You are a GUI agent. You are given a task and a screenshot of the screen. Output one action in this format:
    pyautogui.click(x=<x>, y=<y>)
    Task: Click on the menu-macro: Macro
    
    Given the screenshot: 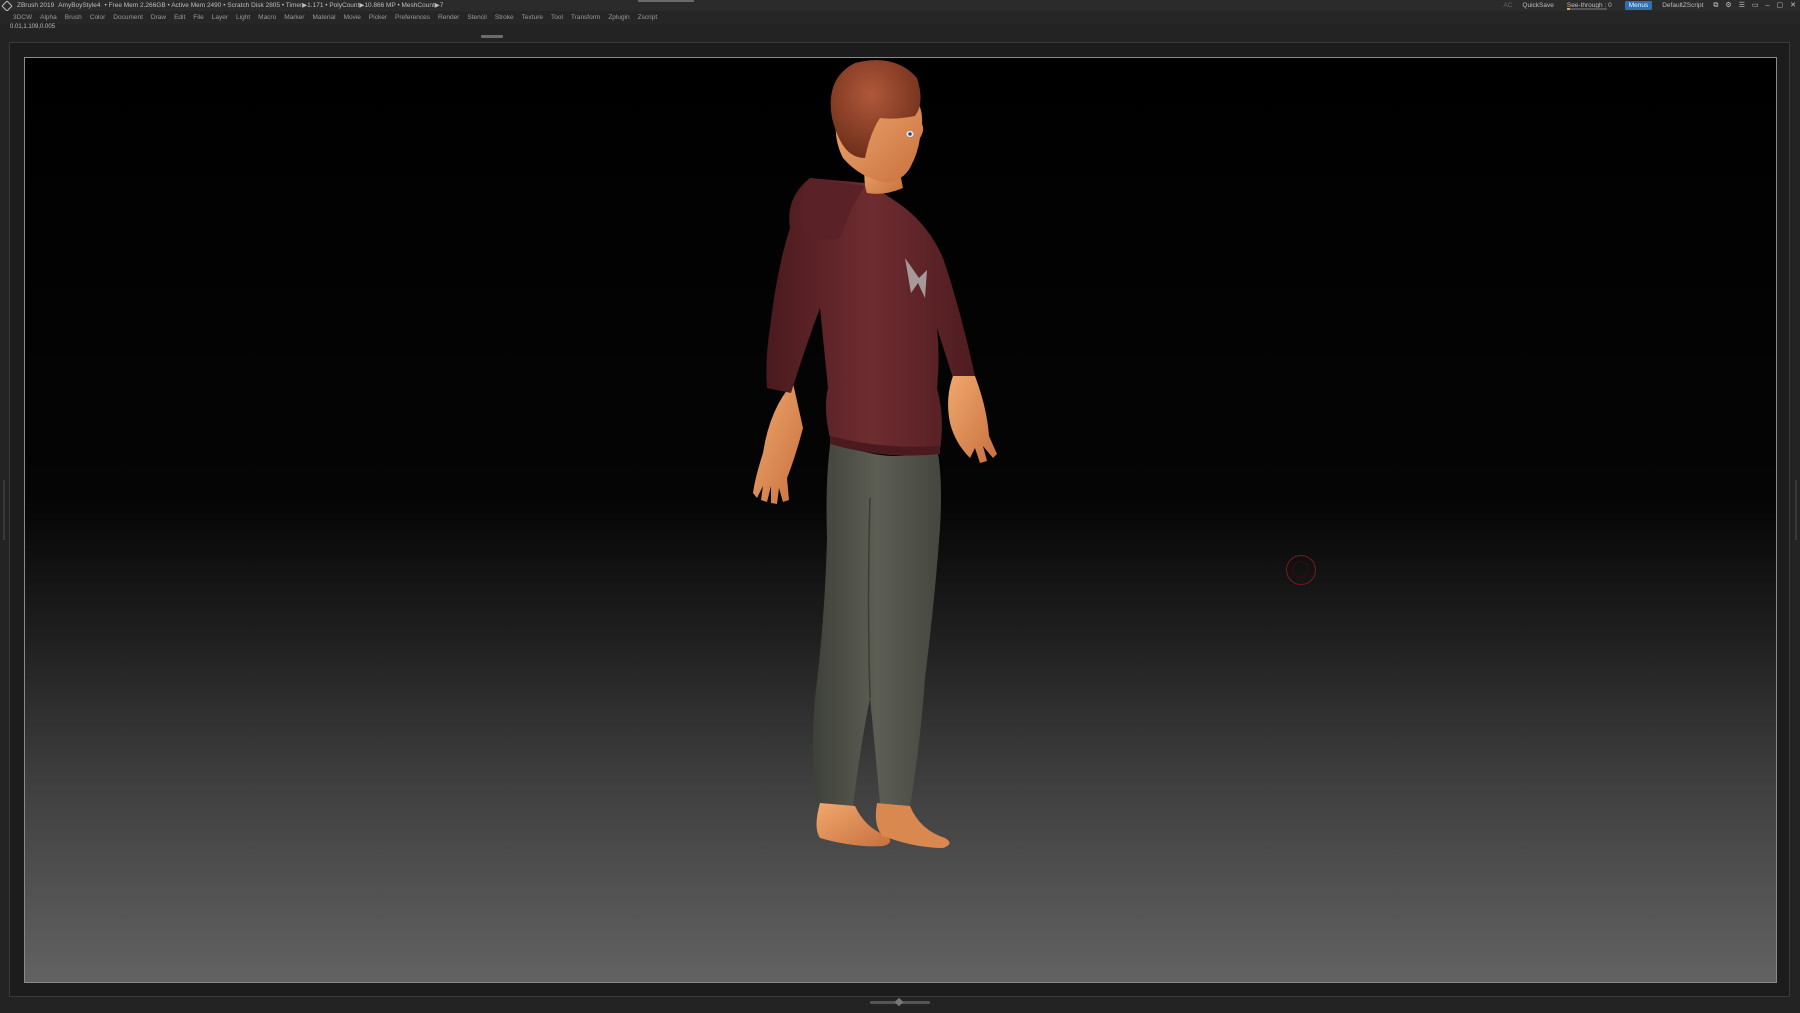 What is the action you would take?
    pyautogui.click(x=267, y=17)
    